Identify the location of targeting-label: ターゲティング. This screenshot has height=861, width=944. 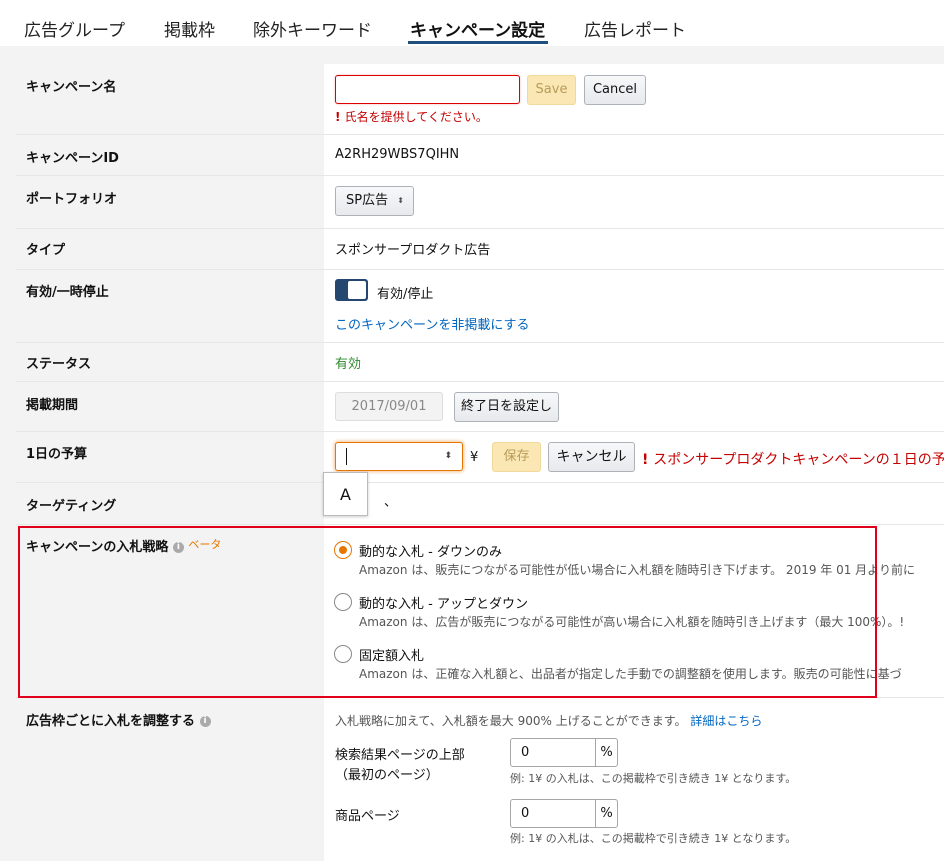
(71, 506).